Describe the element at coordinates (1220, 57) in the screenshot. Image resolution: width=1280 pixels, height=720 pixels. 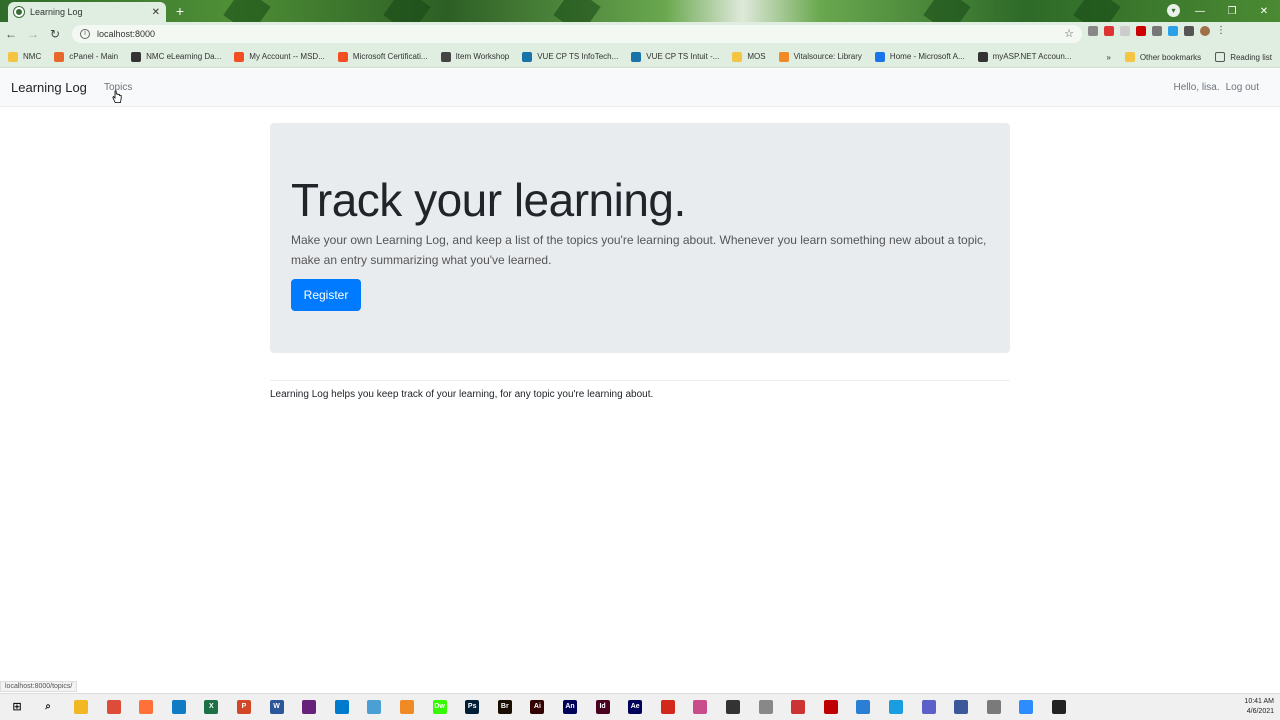
I see `reading-list-icon` at that location.